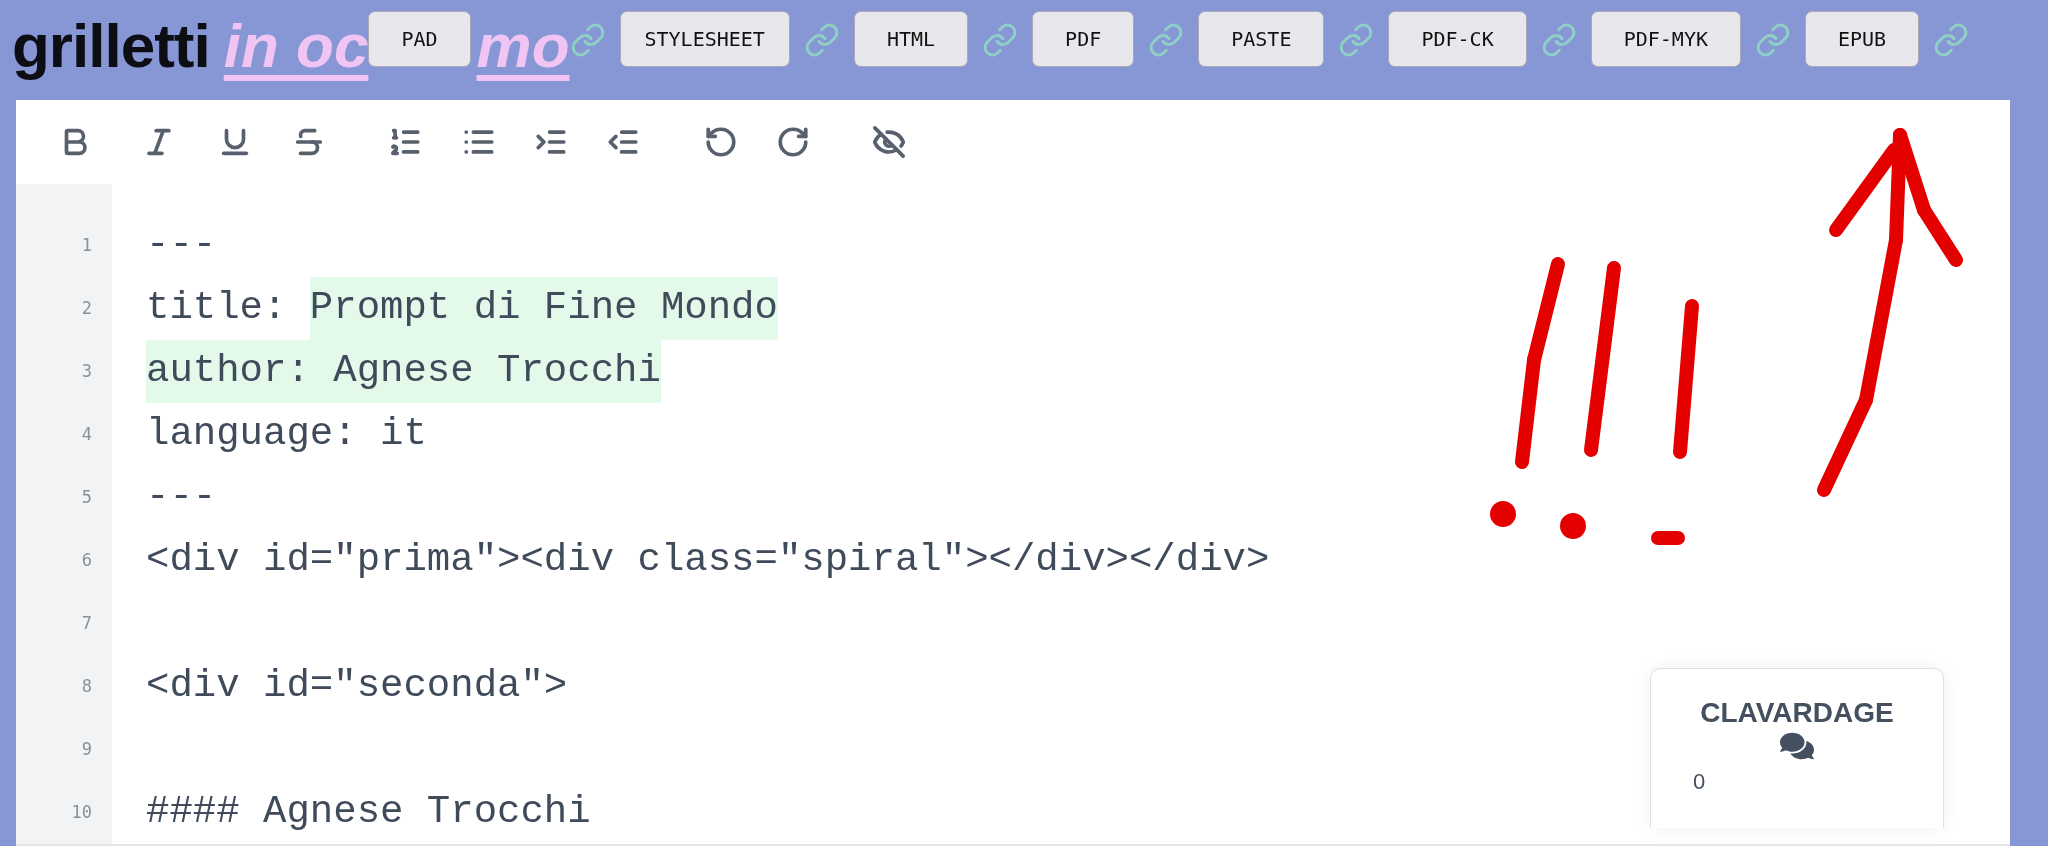  What do you see at coordinates (86, 308) in the screenshot?
I see `line-number: 2` at bounding box center [86, 308].